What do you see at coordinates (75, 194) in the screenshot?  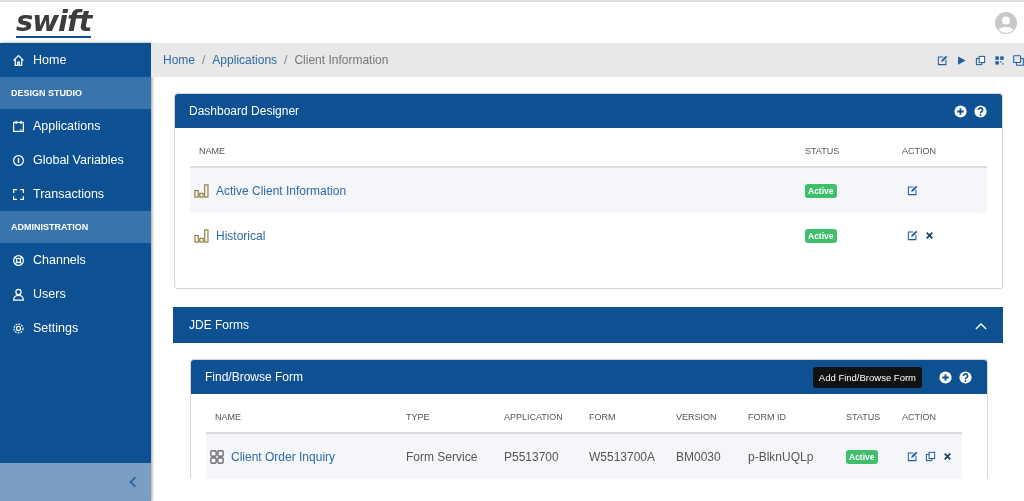 I see `sidebar-item: Transactions` at bounding box center [75, 194].